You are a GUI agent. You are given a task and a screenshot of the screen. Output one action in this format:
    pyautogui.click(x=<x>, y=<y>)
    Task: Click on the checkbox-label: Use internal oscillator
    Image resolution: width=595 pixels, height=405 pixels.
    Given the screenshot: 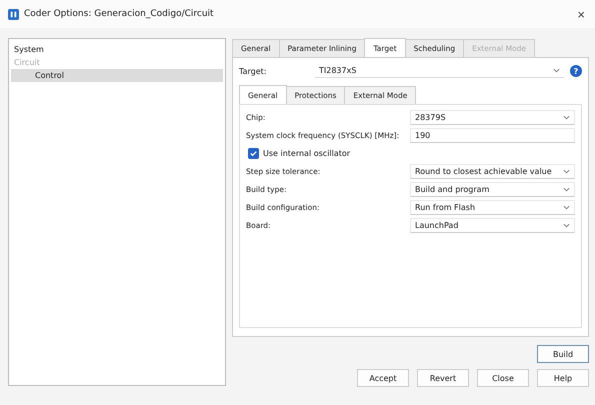 What is the action you would take?
    pyautogui.click(x=306, y=153)
    